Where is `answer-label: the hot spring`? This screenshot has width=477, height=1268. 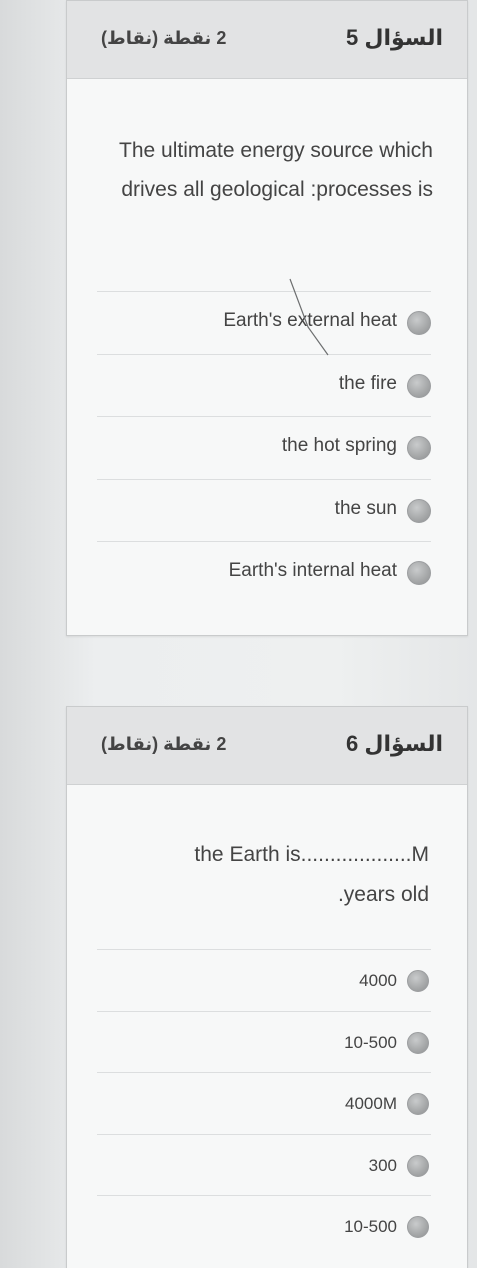 answer-label: the hot spring is located at coordinates (339, 445).